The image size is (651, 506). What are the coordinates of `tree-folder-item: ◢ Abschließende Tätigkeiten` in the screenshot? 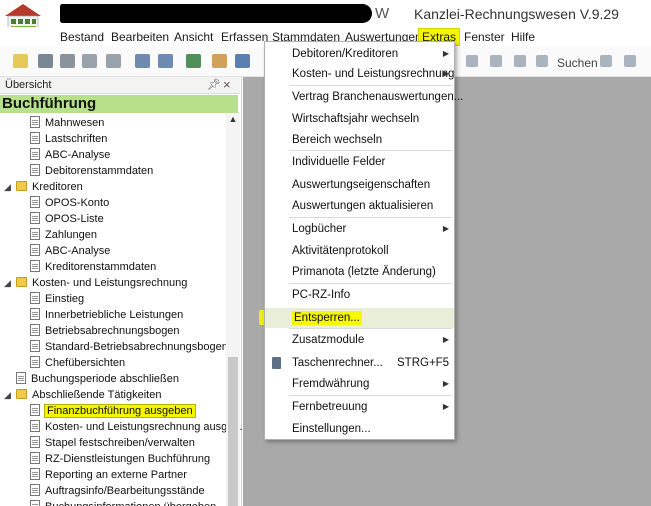 It's located at (82, 395).